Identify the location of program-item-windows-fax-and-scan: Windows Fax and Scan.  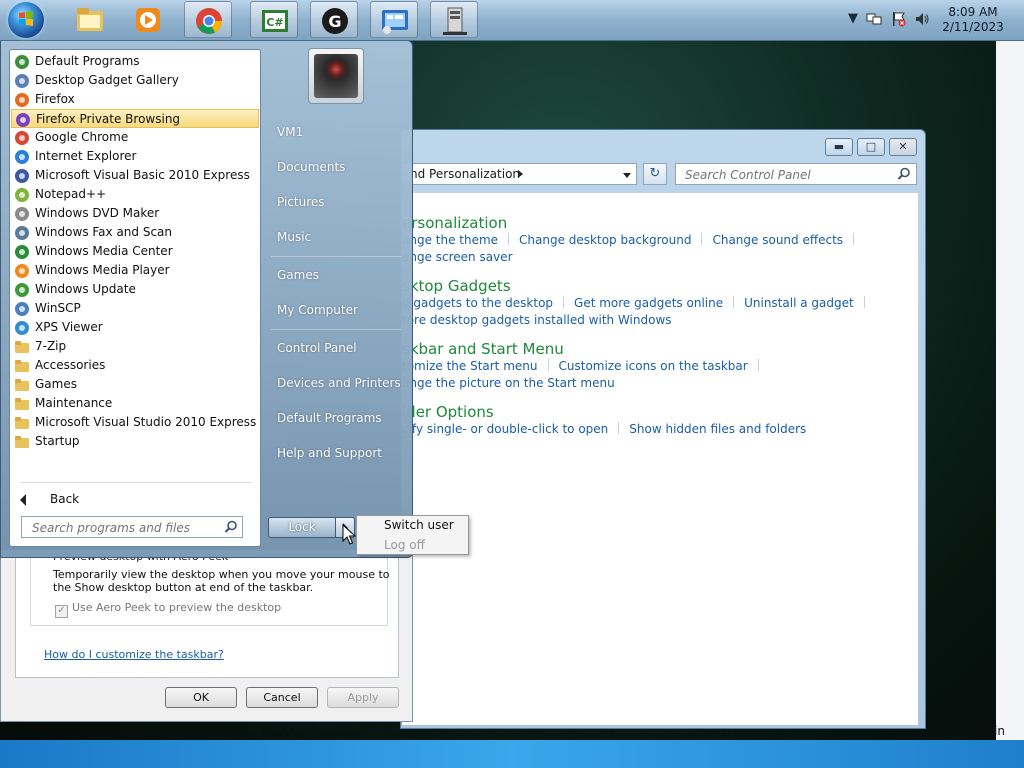
(135, 232).